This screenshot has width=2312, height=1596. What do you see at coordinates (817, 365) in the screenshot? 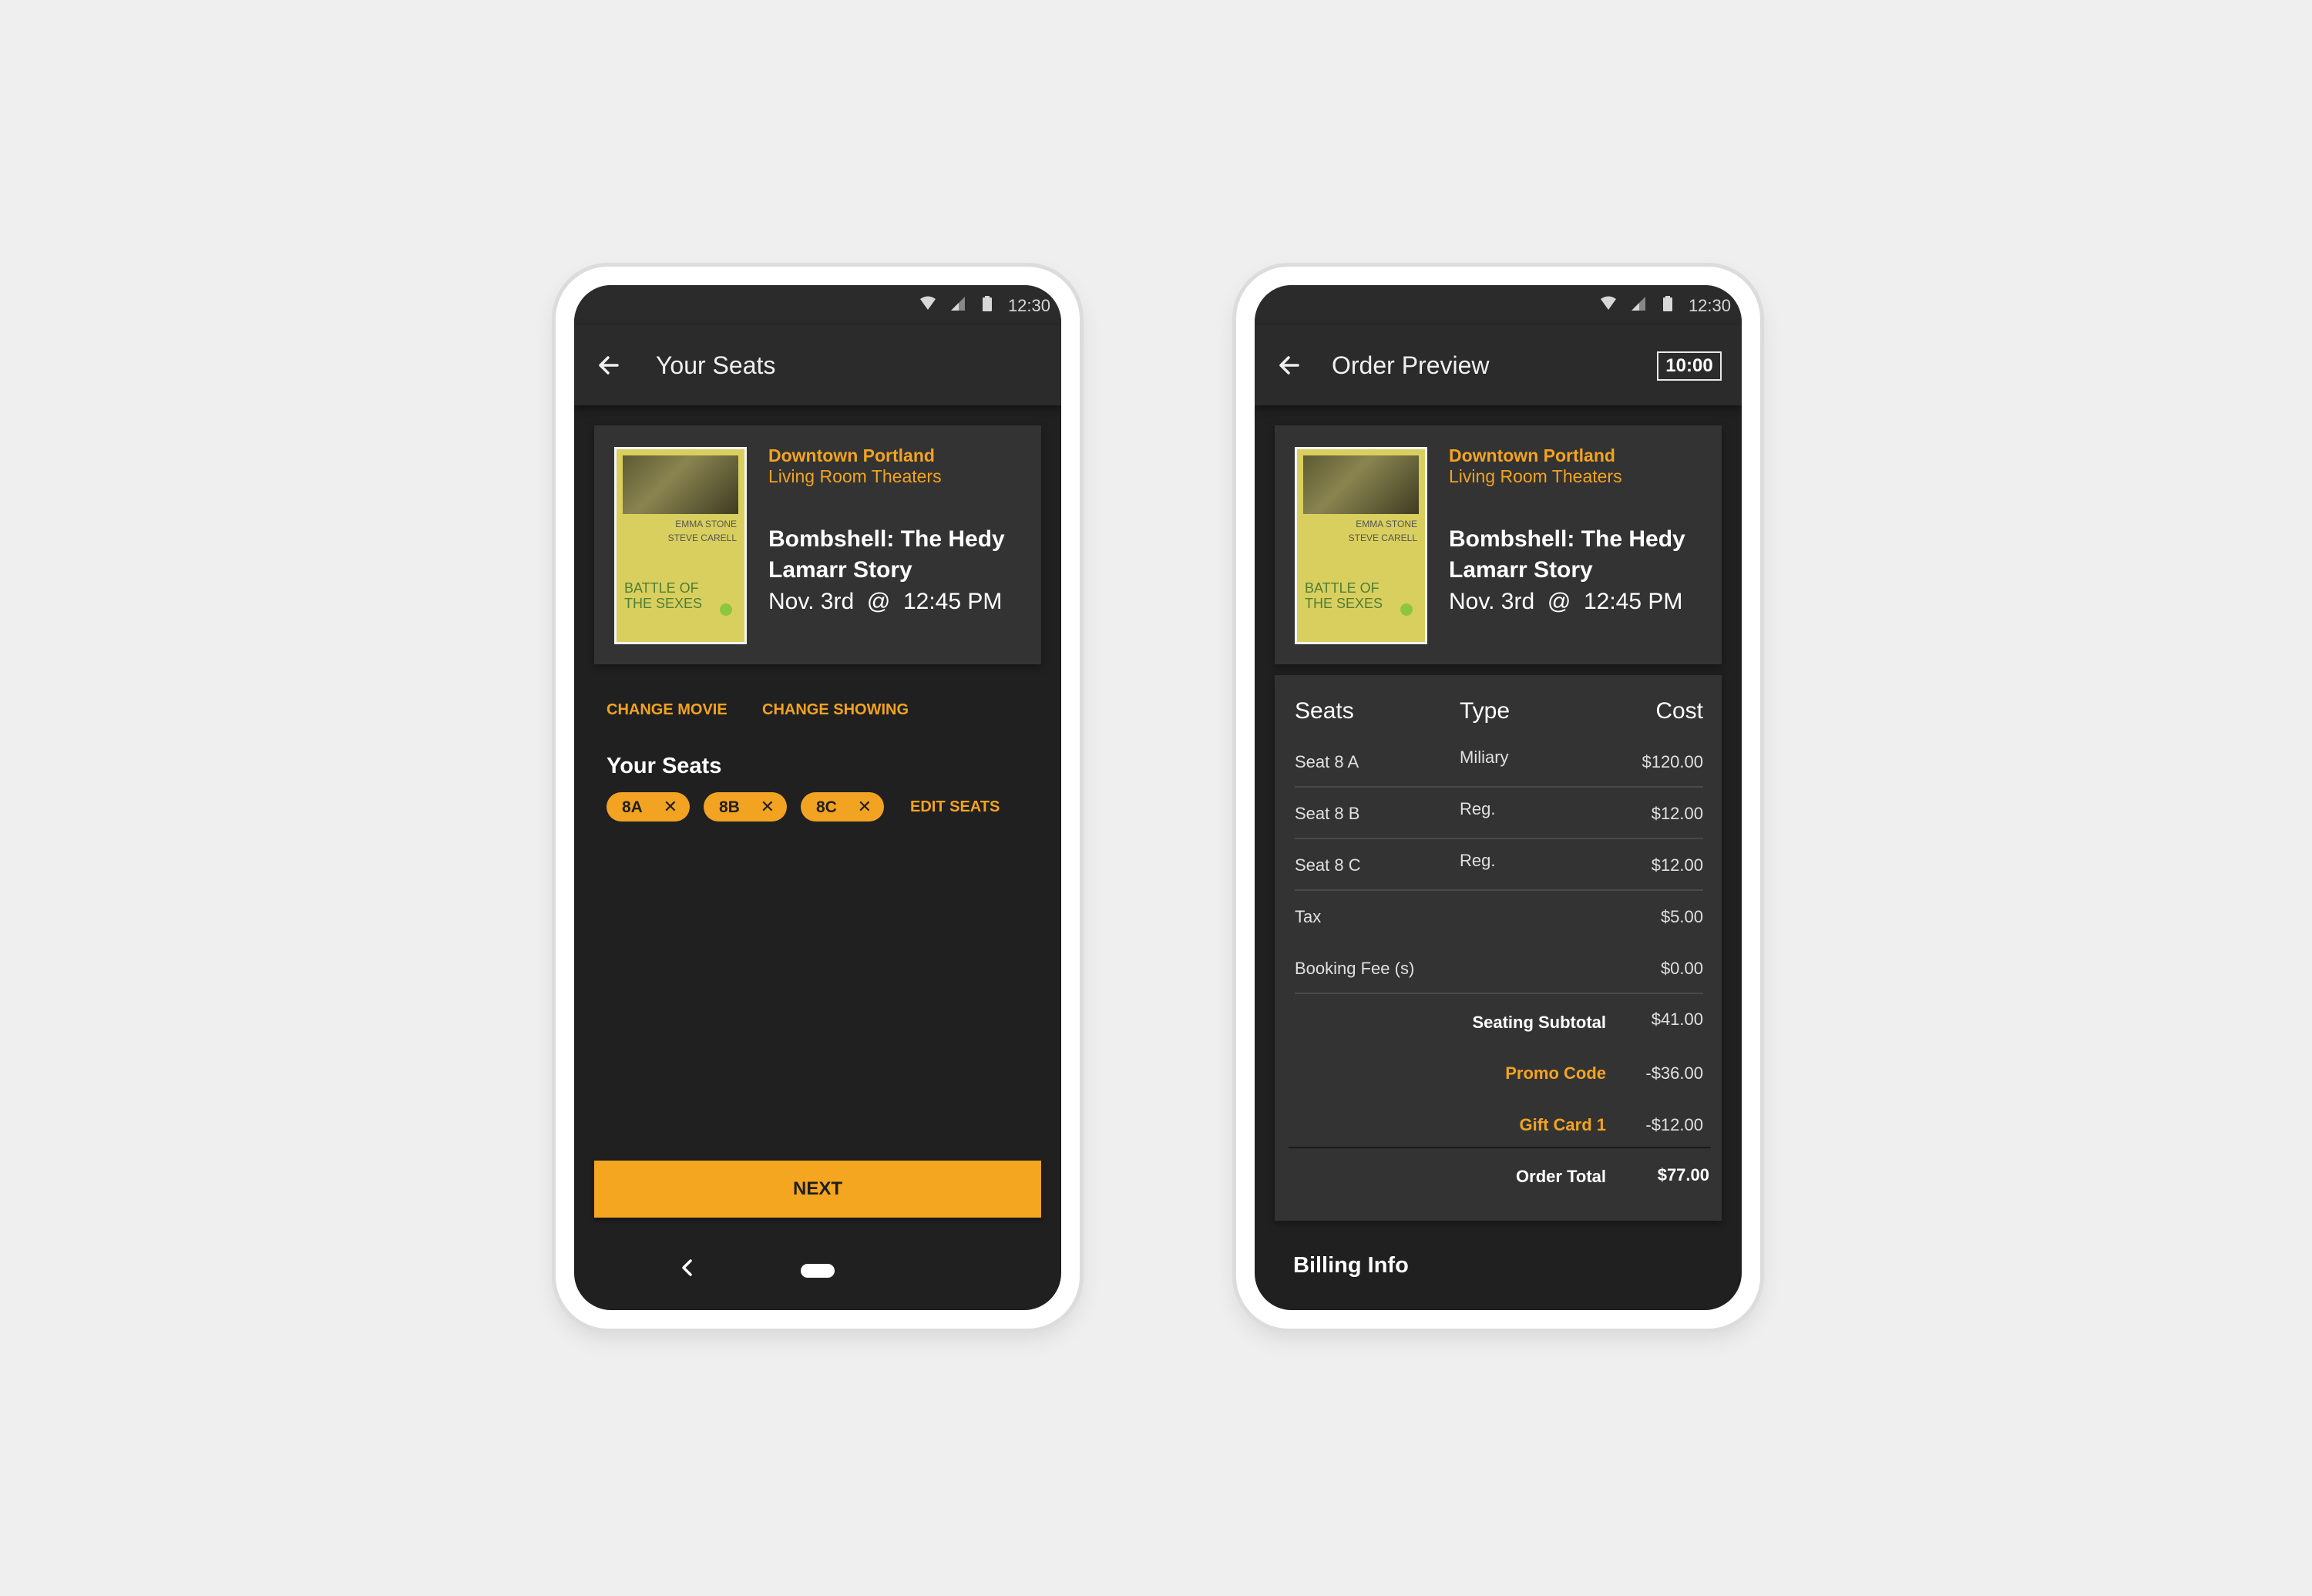
I see `app-bar: Your Seats` at bounding box center [817, 365].